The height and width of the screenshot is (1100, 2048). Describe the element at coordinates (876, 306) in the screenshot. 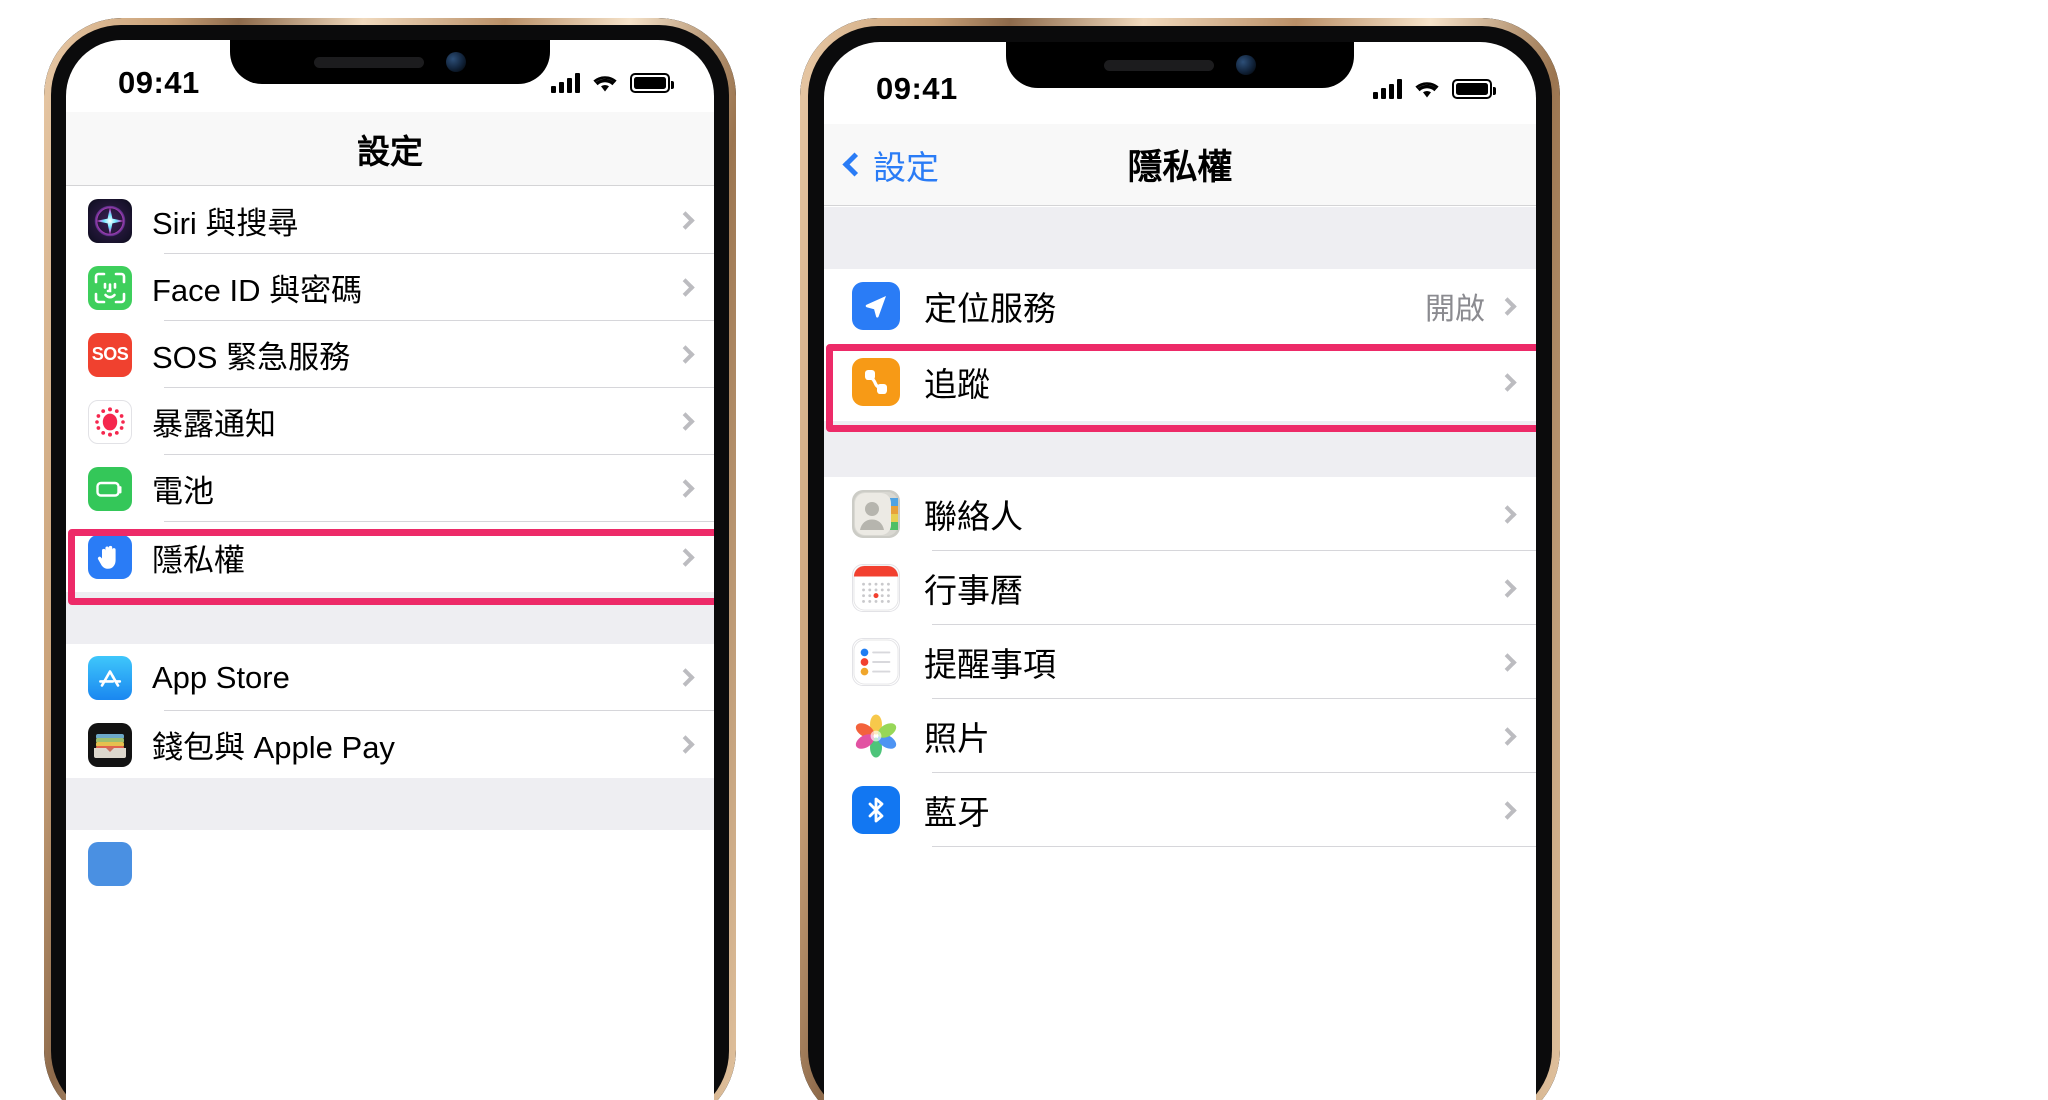

I see `location-services-icon` at that location.